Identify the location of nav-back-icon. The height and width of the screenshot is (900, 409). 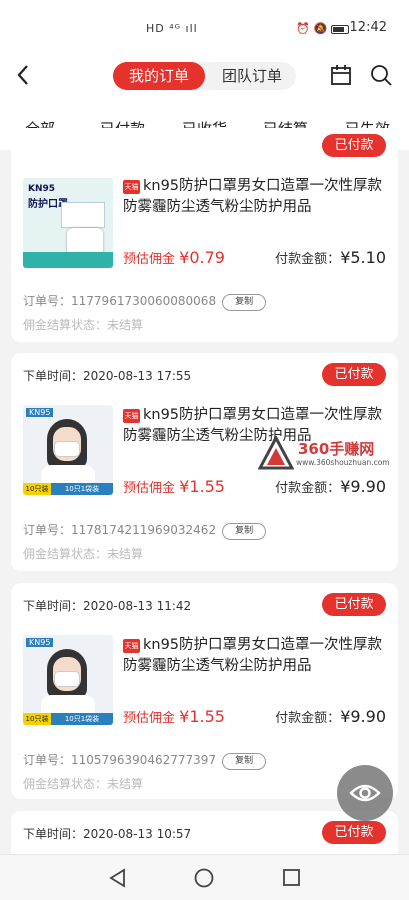
(117, 878).